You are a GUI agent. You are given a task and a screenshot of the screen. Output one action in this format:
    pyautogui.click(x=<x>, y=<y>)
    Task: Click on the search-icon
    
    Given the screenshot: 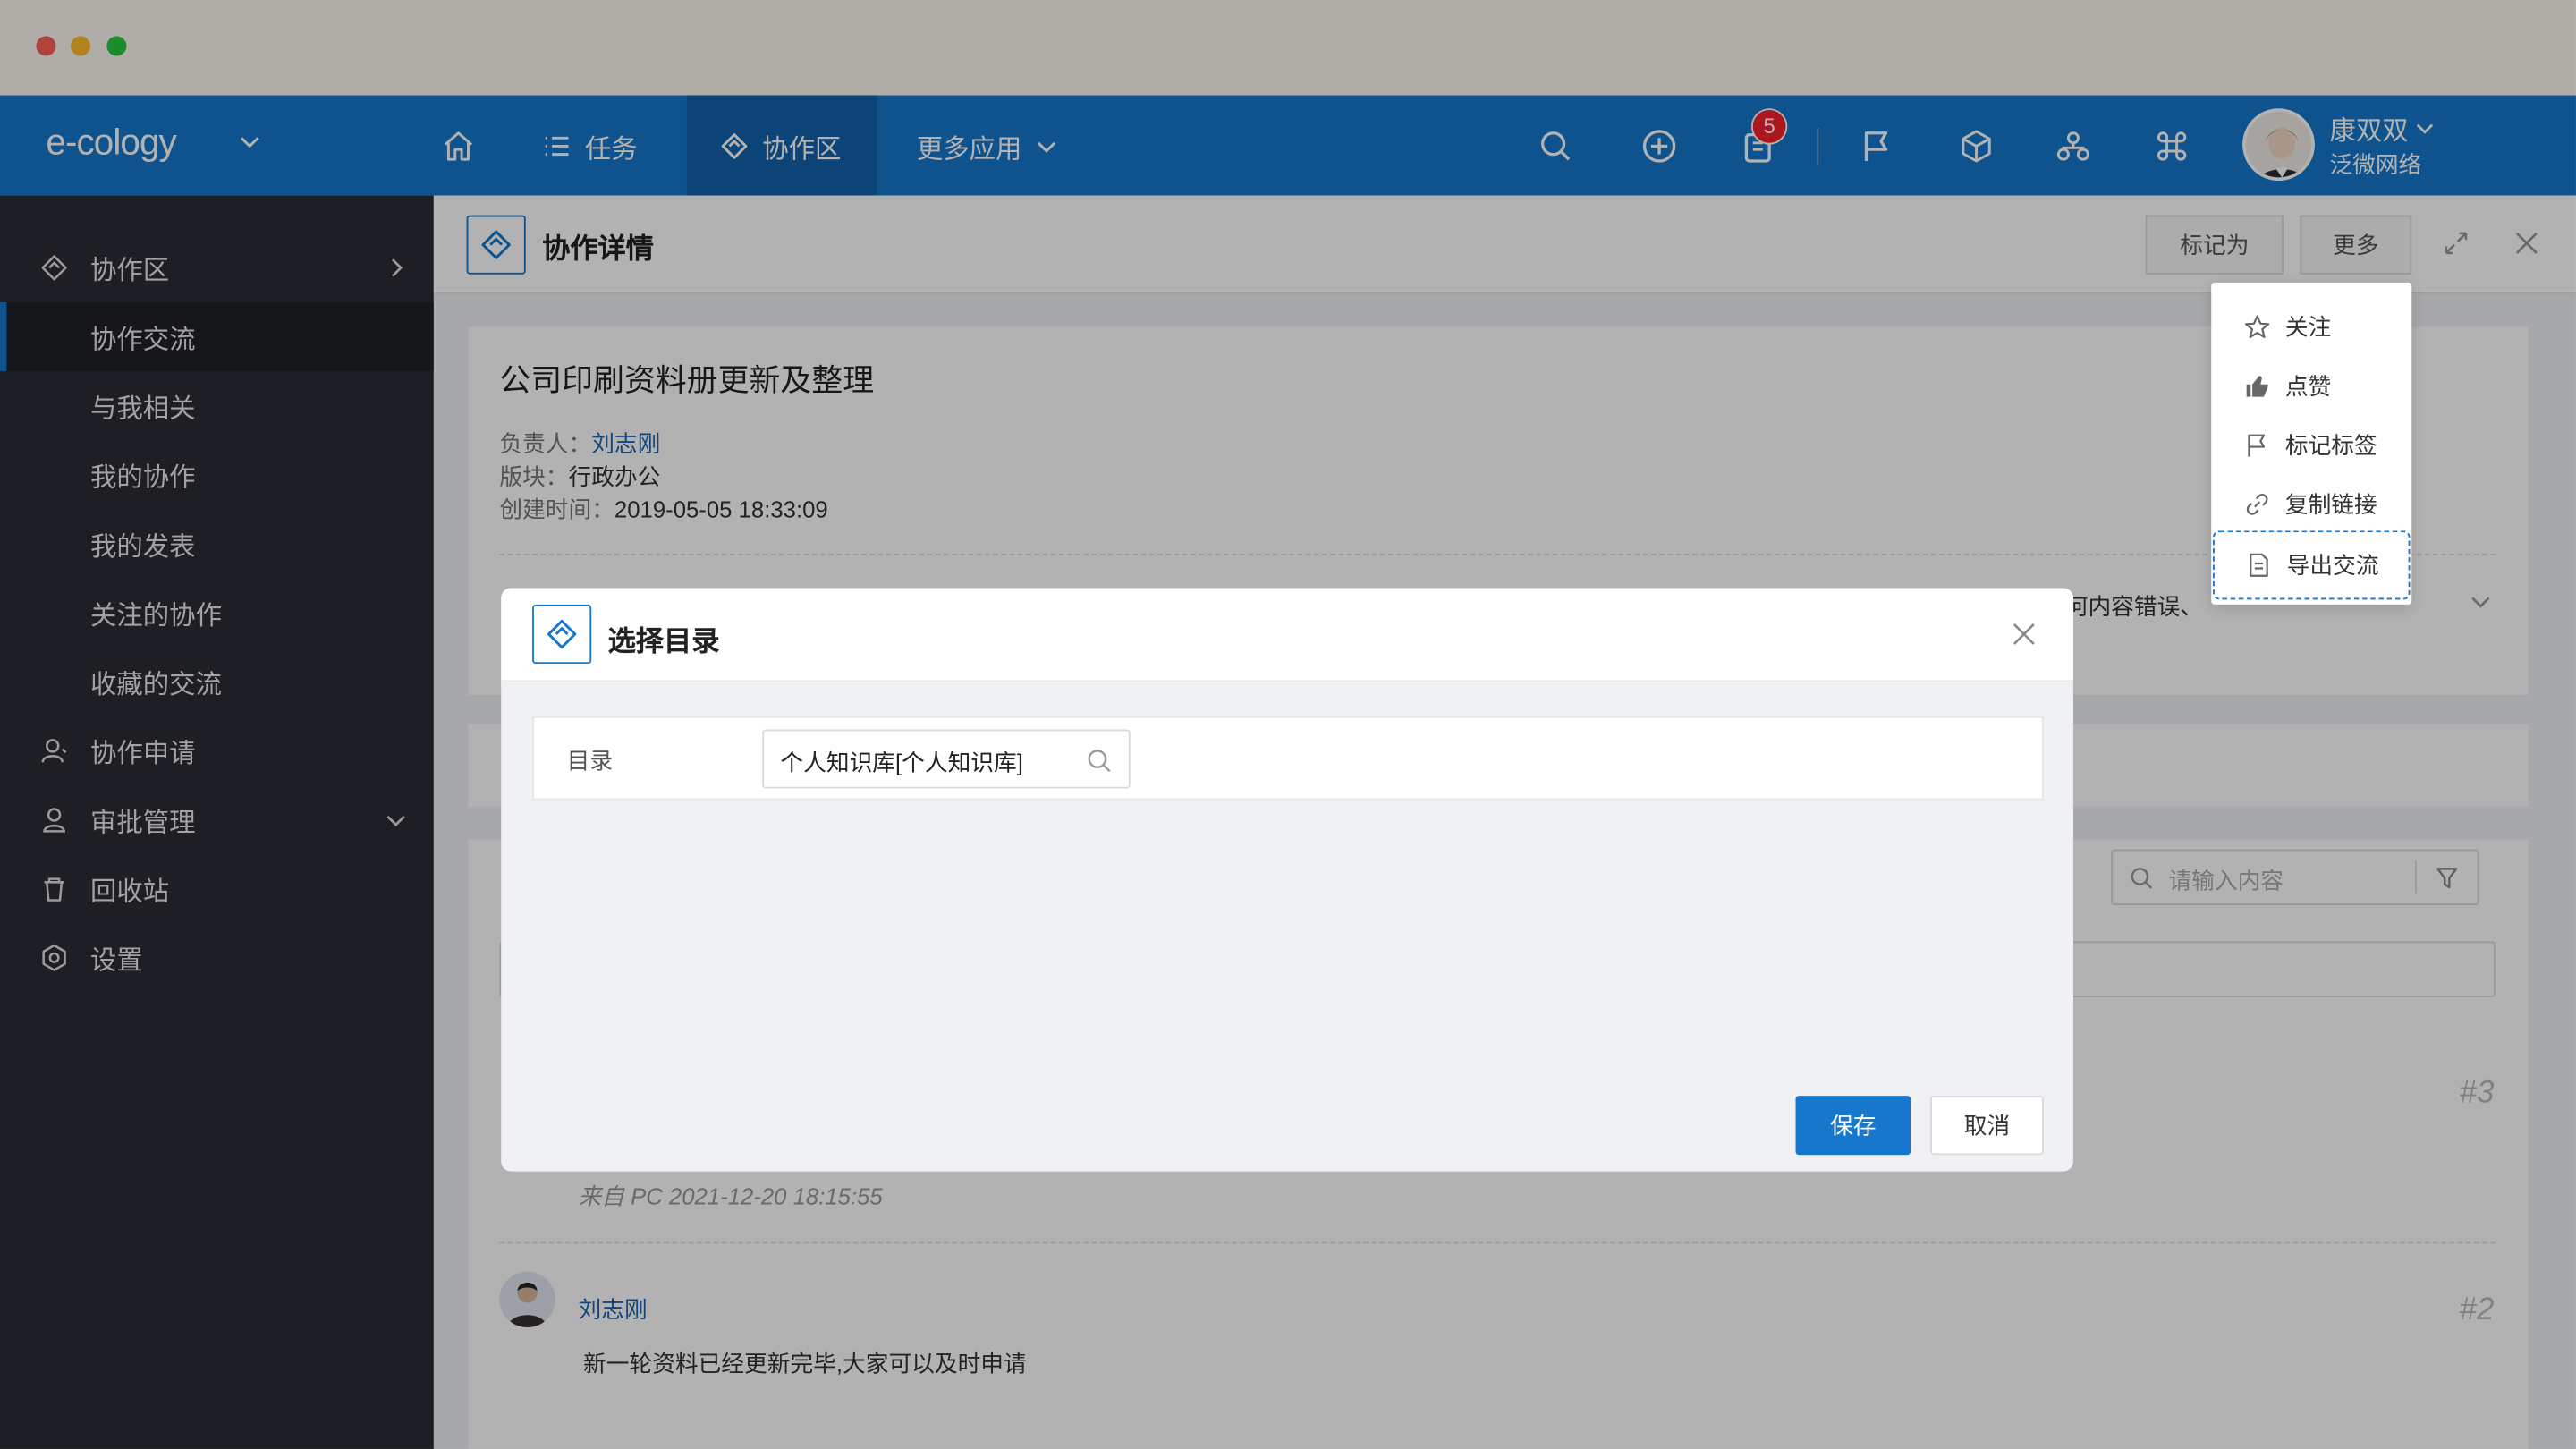 What is the action you would take?
    pyautogui.click(x=1099, y=761)
    